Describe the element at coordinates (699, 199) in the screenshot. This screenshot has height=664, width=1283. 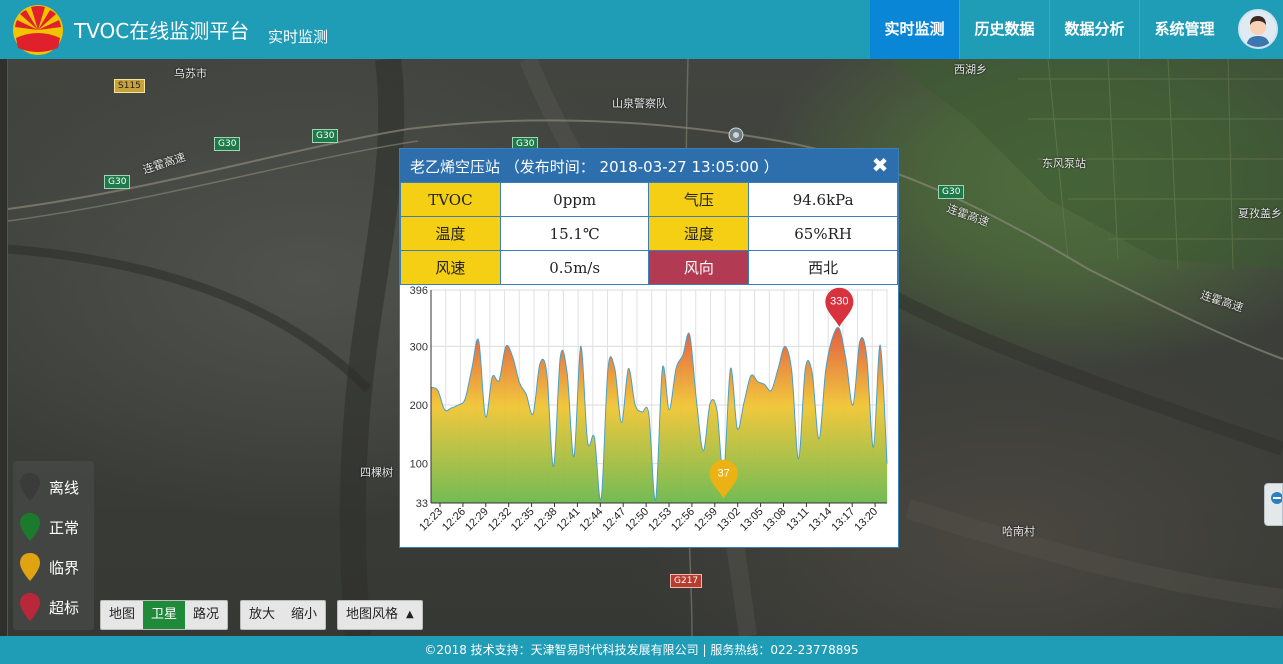
I see `stat-label-pressure: 气压` at that location.